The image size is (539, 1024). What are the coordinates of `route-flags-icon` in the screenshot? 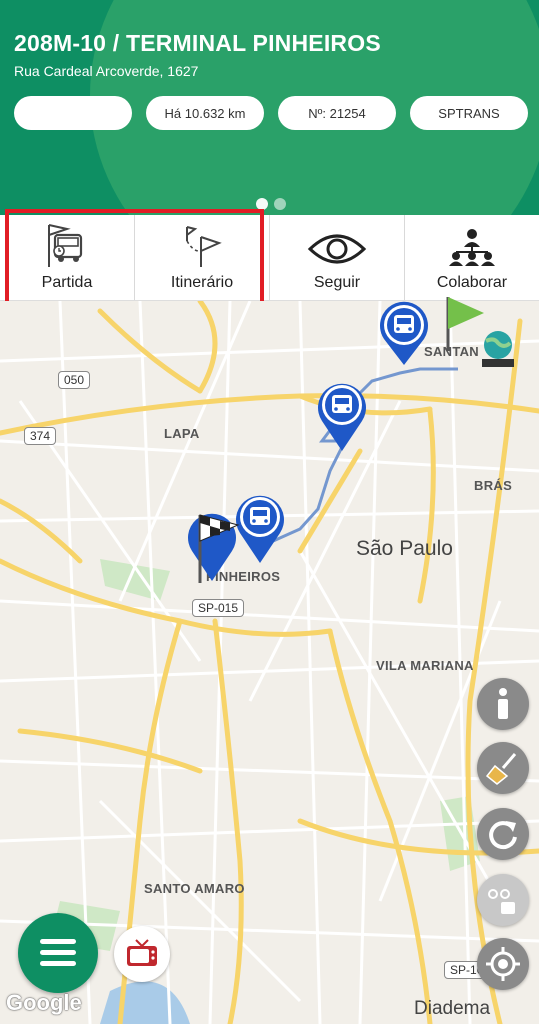 It's located at (204, 246).